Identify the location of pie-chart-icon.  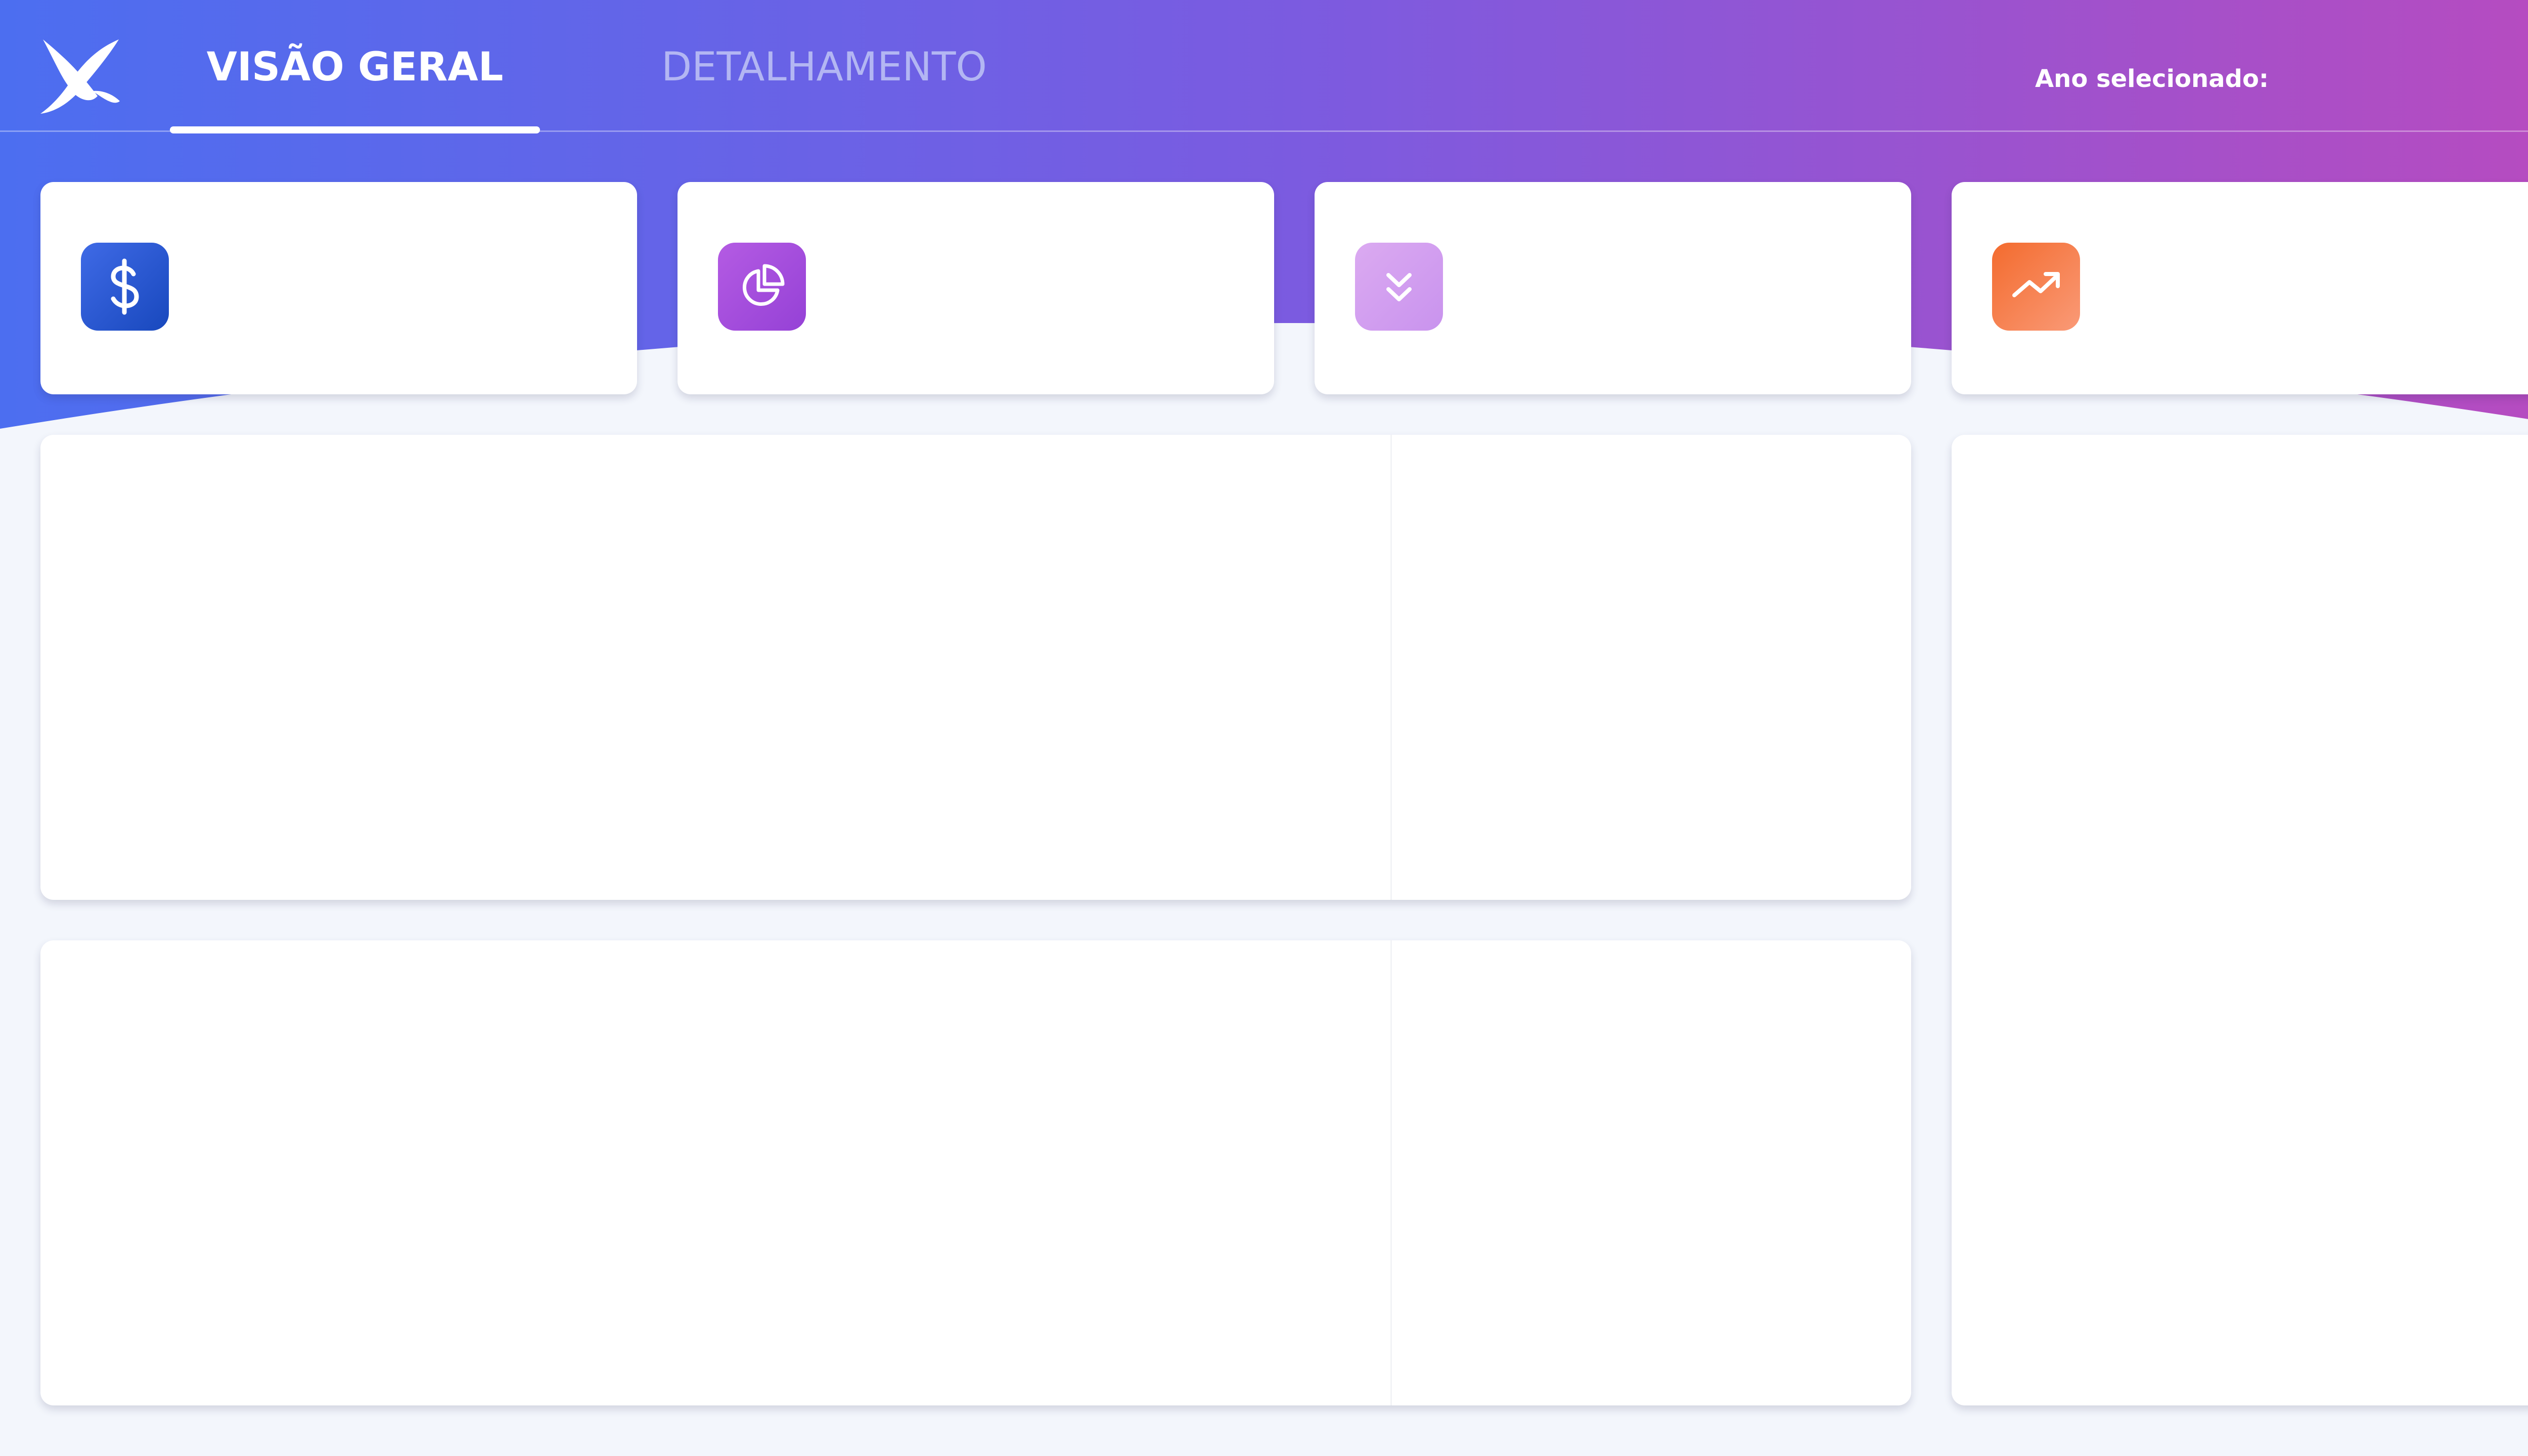
(762, 287).